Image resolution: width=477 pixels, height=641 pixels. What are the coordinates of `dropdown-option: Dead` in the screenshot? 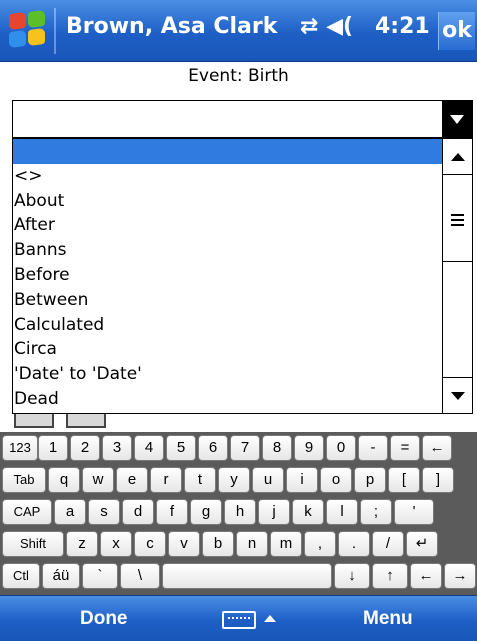 It's located at (228, 399).